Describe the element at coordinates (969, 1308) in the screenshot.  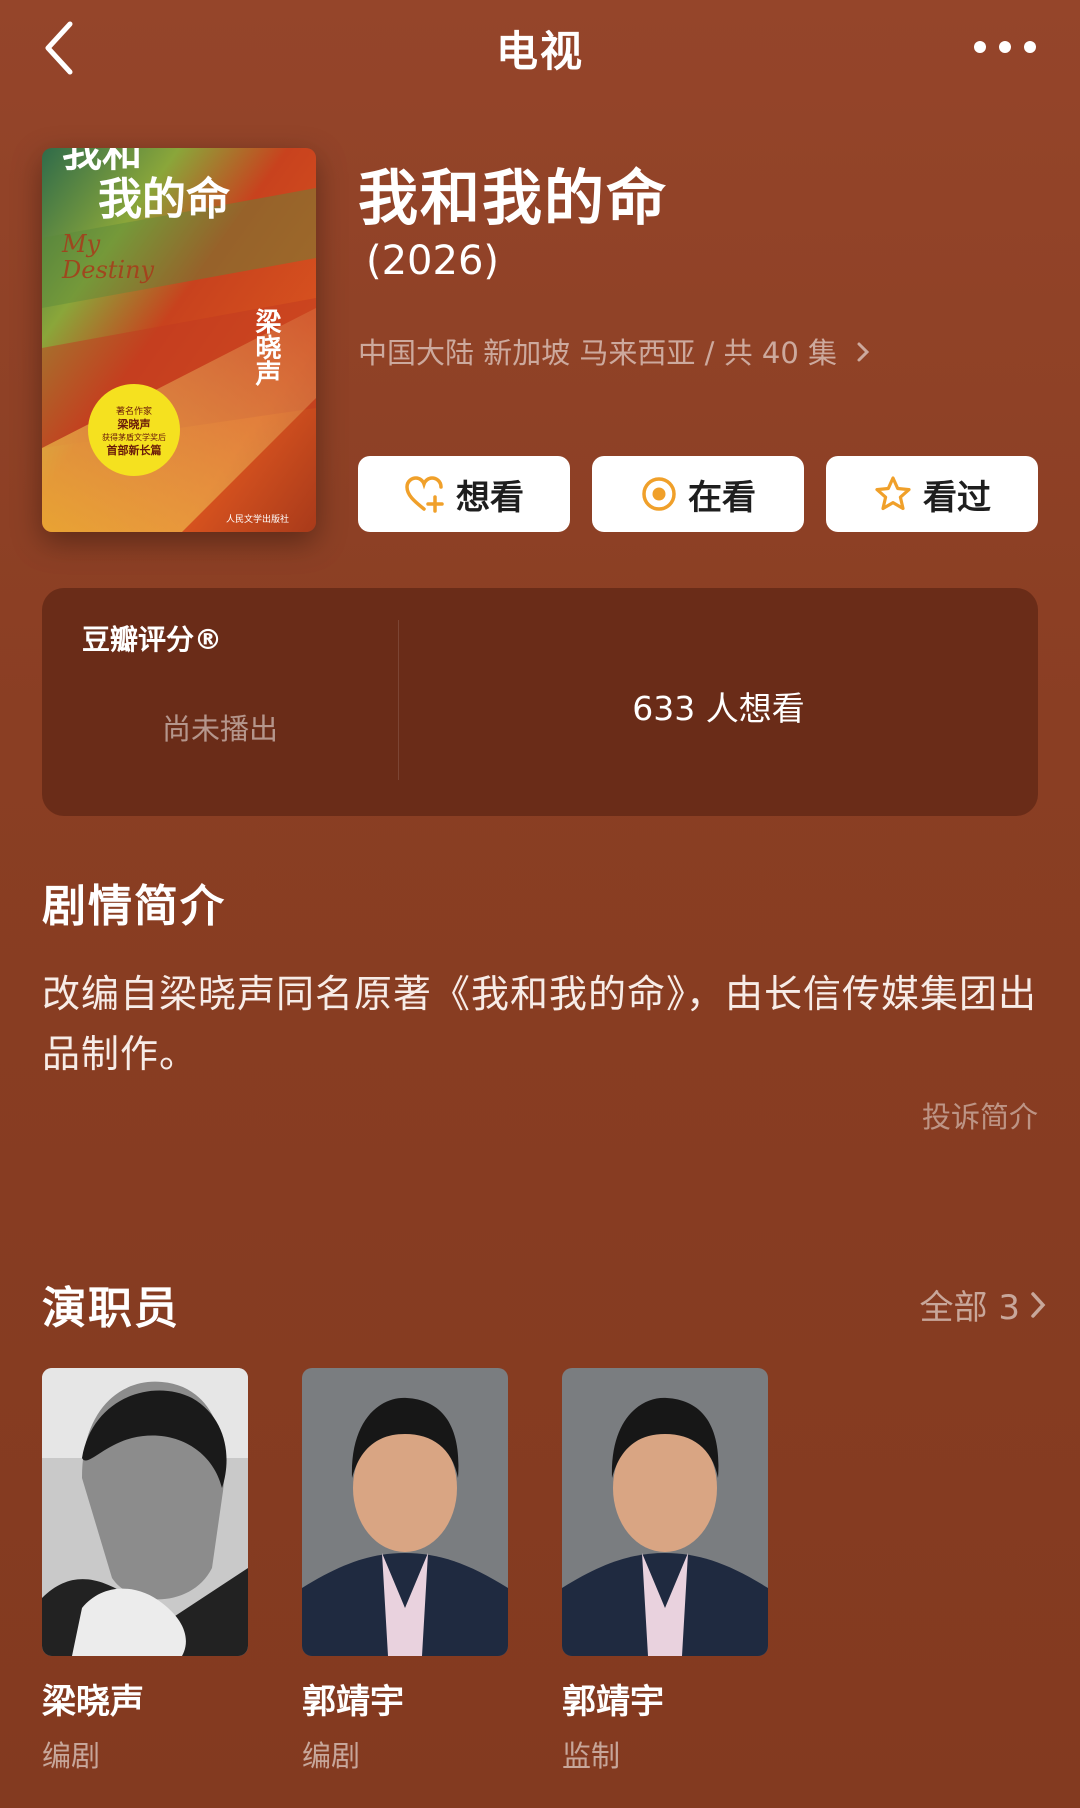
I see `see-all-label: 全部 3` at that location.